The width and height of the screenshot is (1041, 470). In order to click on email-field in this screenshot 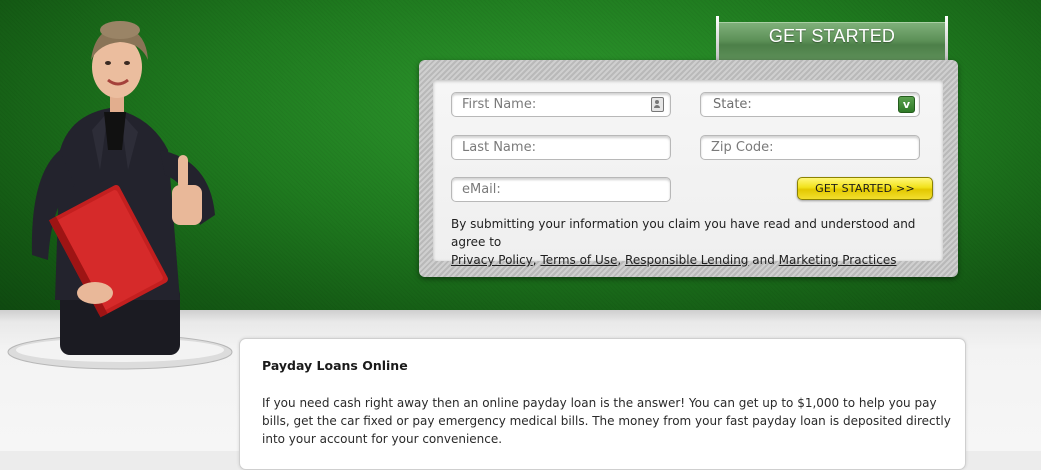, I will do `click(561, 189)`.